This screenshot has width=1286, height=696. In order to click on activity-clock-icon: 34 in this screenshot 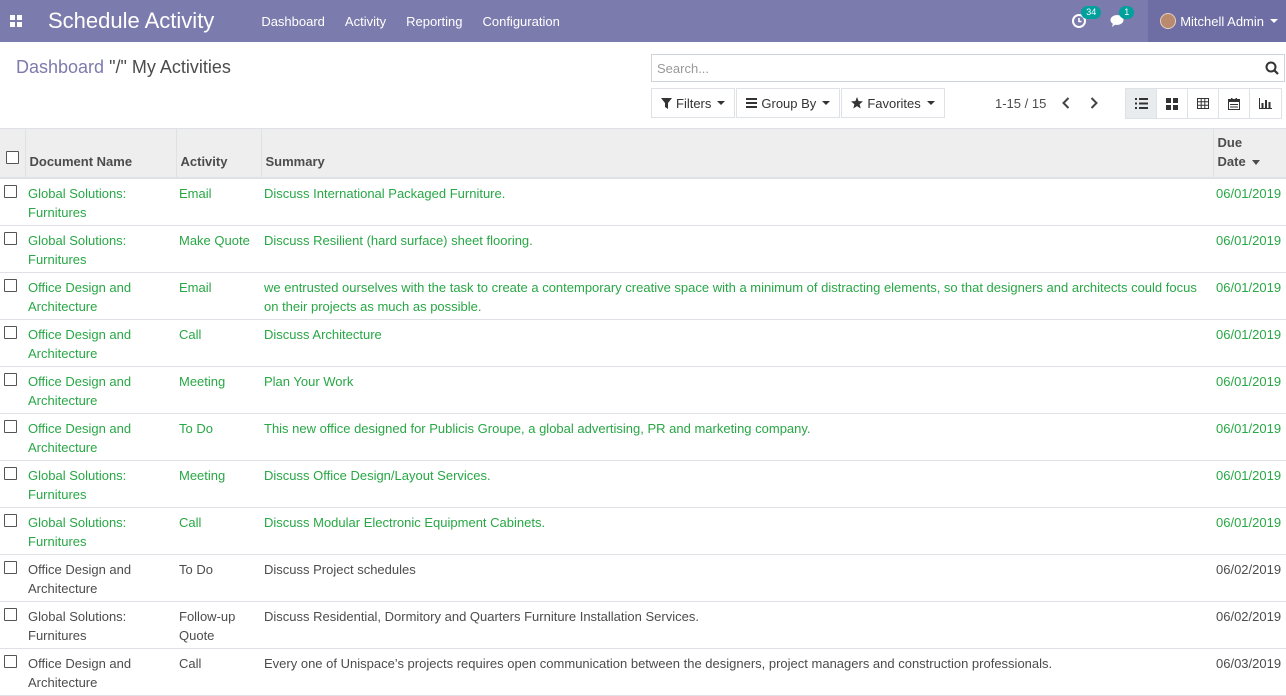, I will do `click(1087, 17)`.